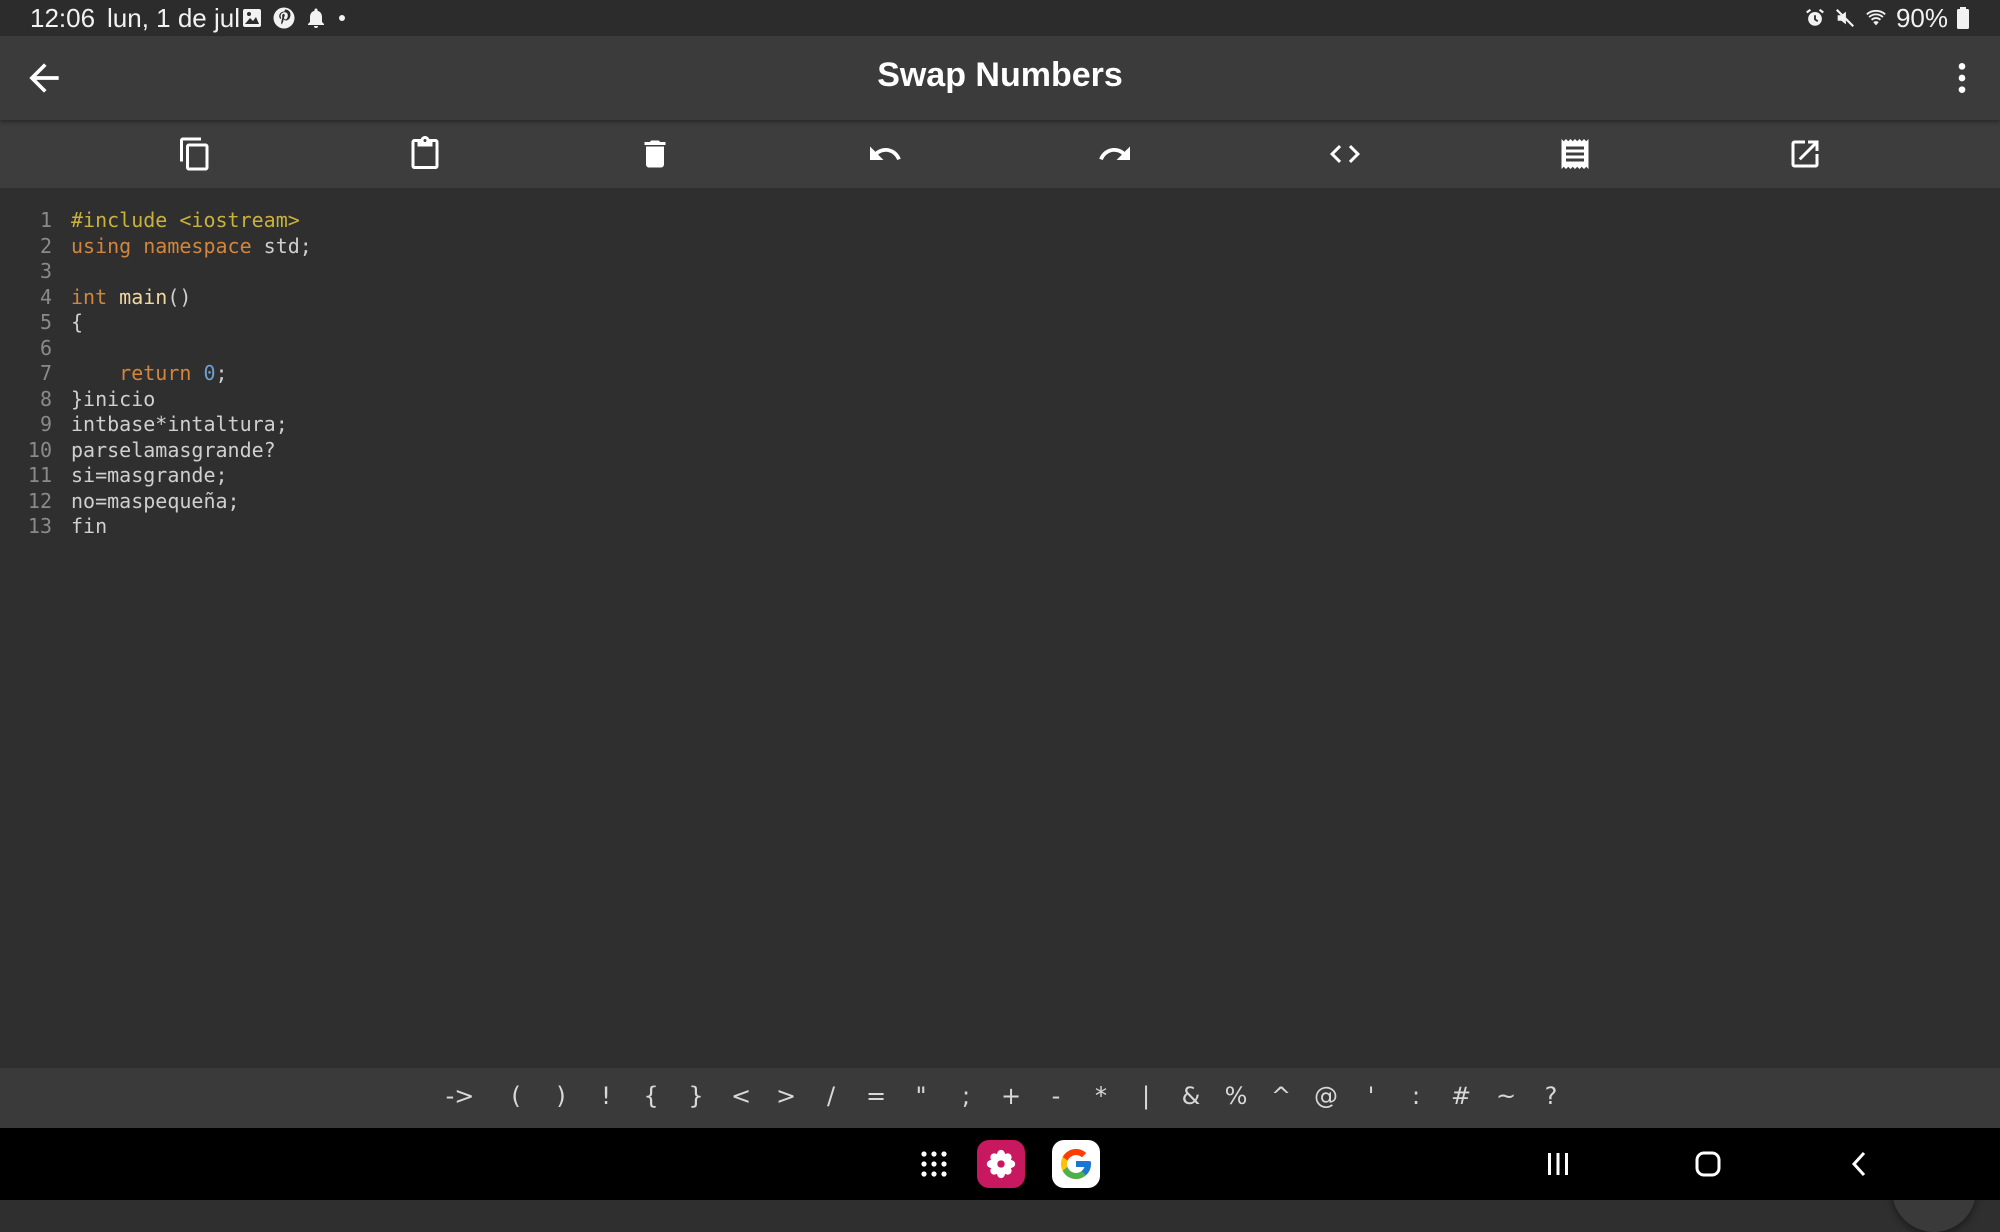 Image resolution: width=2000 pixels, height=1232 pixels. I want to click on symbol-key: :, so click(1416, 1096).